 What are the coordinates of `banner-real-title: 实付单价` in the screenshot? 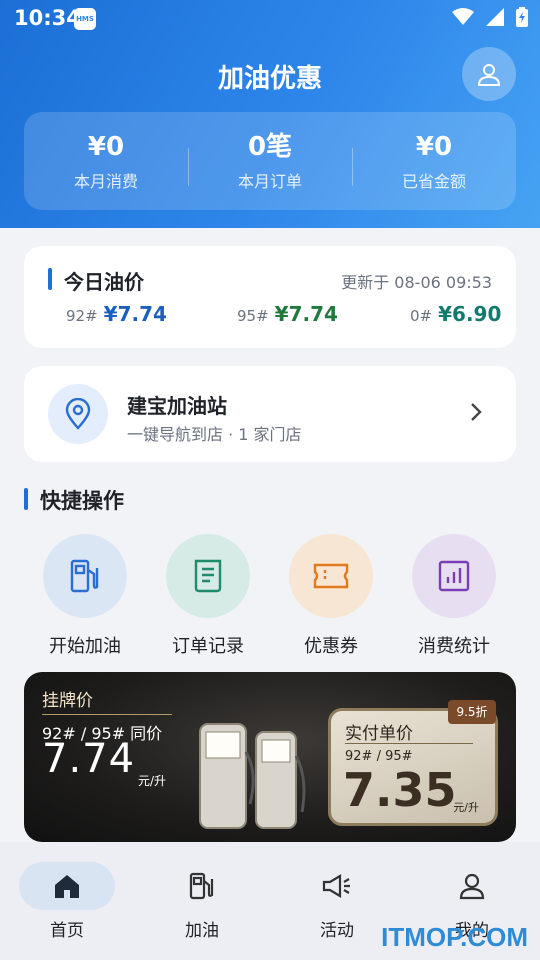 It's located at (379, 734).